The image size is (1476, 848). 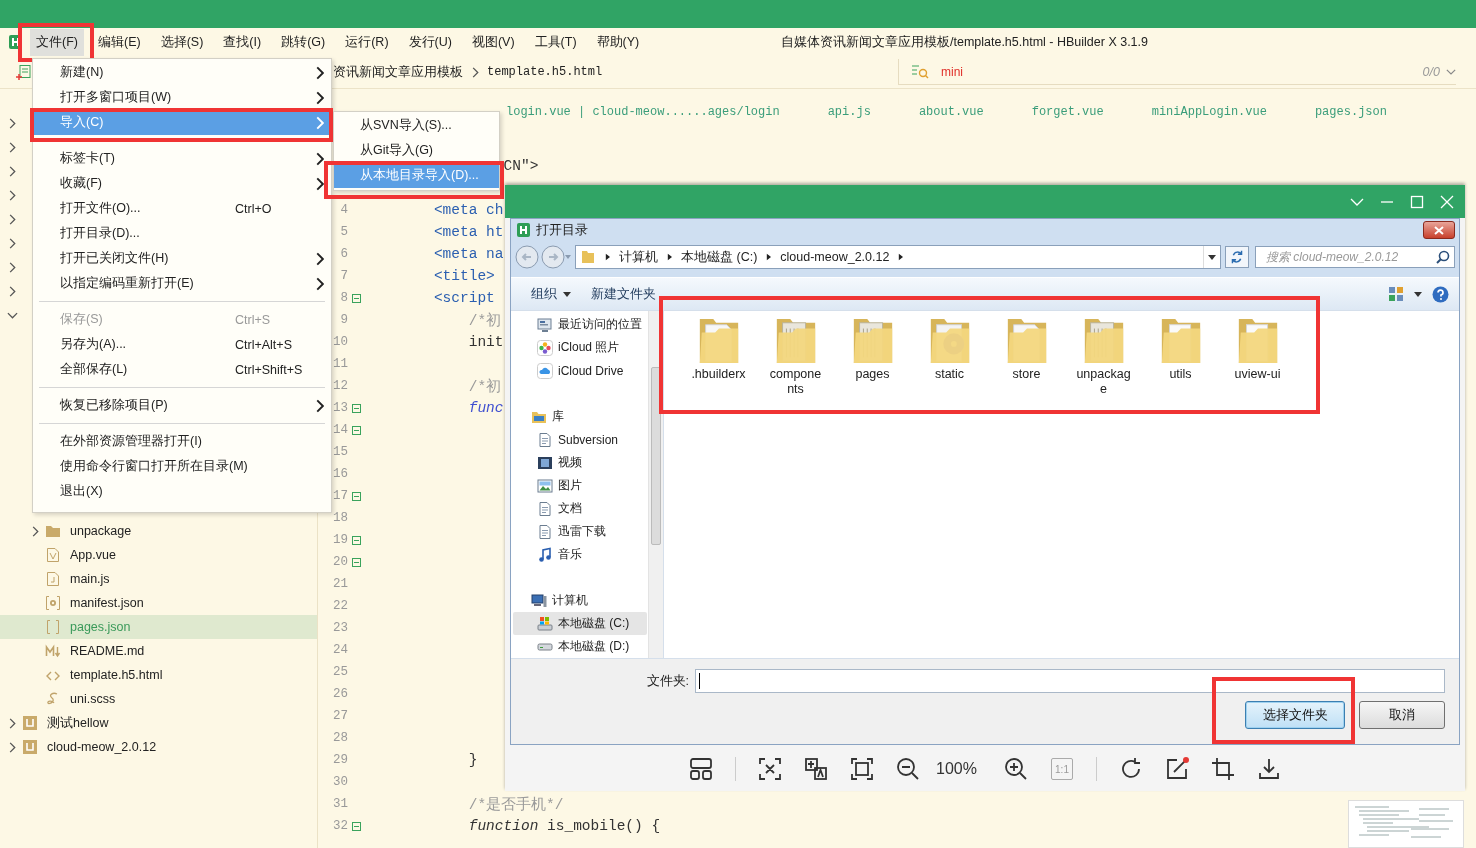 I want to click on menu-item: 运行(R), so click(x=367, y=42).